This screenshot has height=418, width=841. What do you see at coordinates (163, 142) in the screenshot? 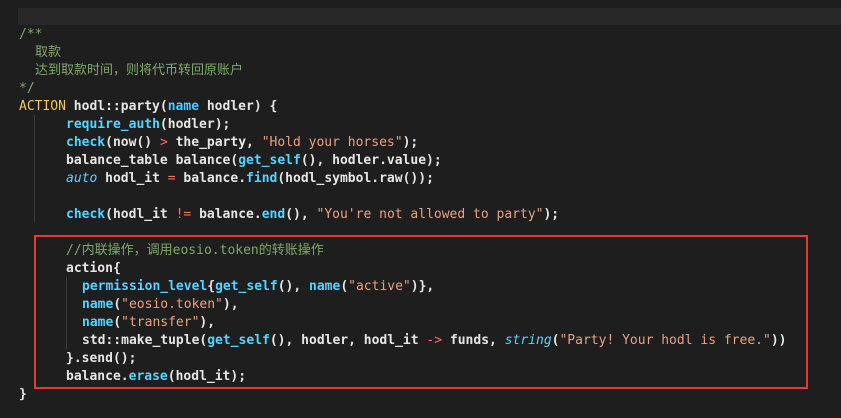
I see `token-operator: >` at bounding box center [163, 142].